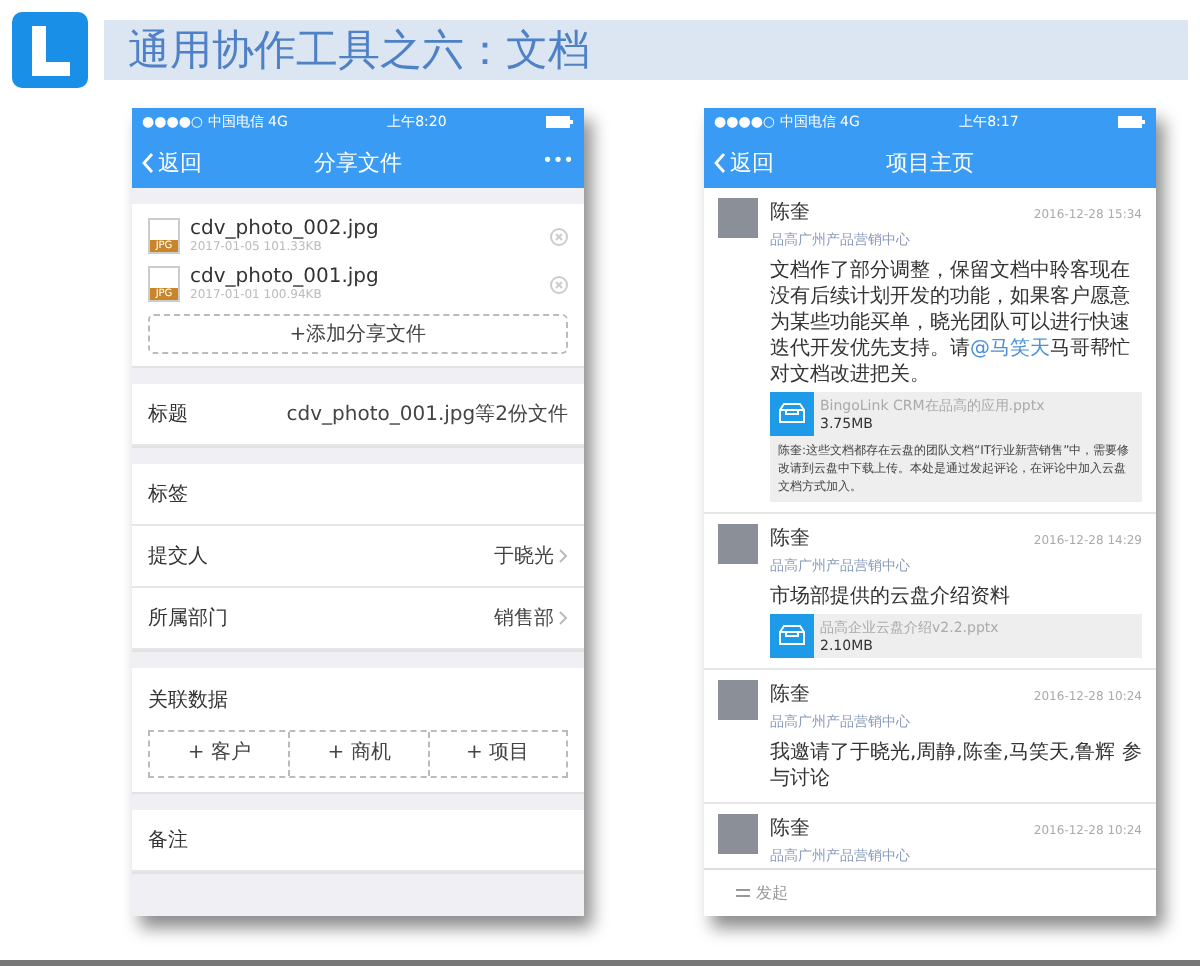 The width and height of the screenshot is (1200, 966). What do you see at coordinates (358, 162) in the screenshot?
I see `screen-title: 分享文件` at bounding box center [358, 162].